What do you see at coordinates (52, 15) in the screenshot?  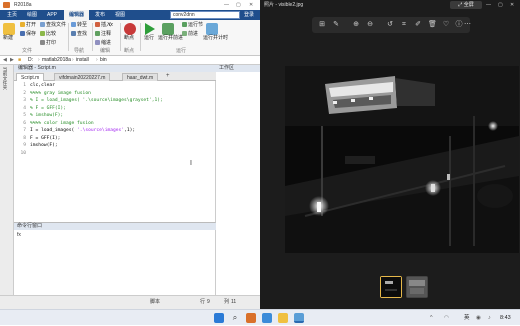 I see `tab-apps: APP` at bounding box center [52, 15].